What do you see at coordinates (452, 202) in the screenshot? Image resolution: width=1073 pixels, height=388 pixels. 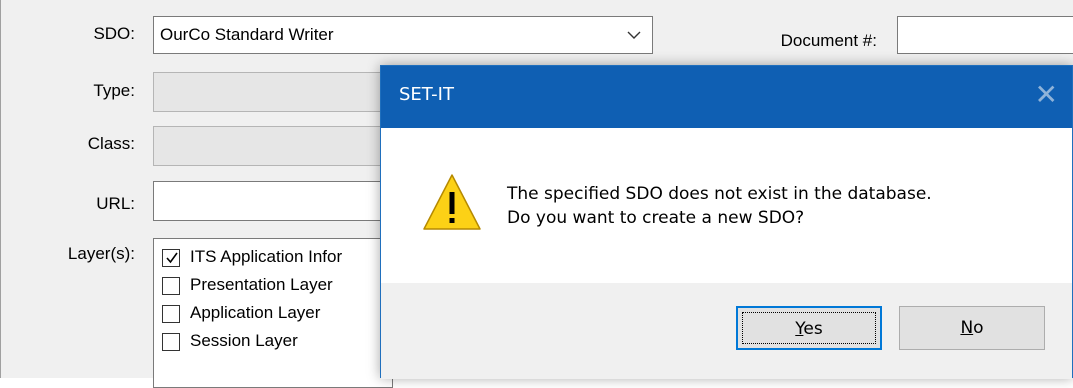 I see `warning-icon` at bounding box center [452, 202].